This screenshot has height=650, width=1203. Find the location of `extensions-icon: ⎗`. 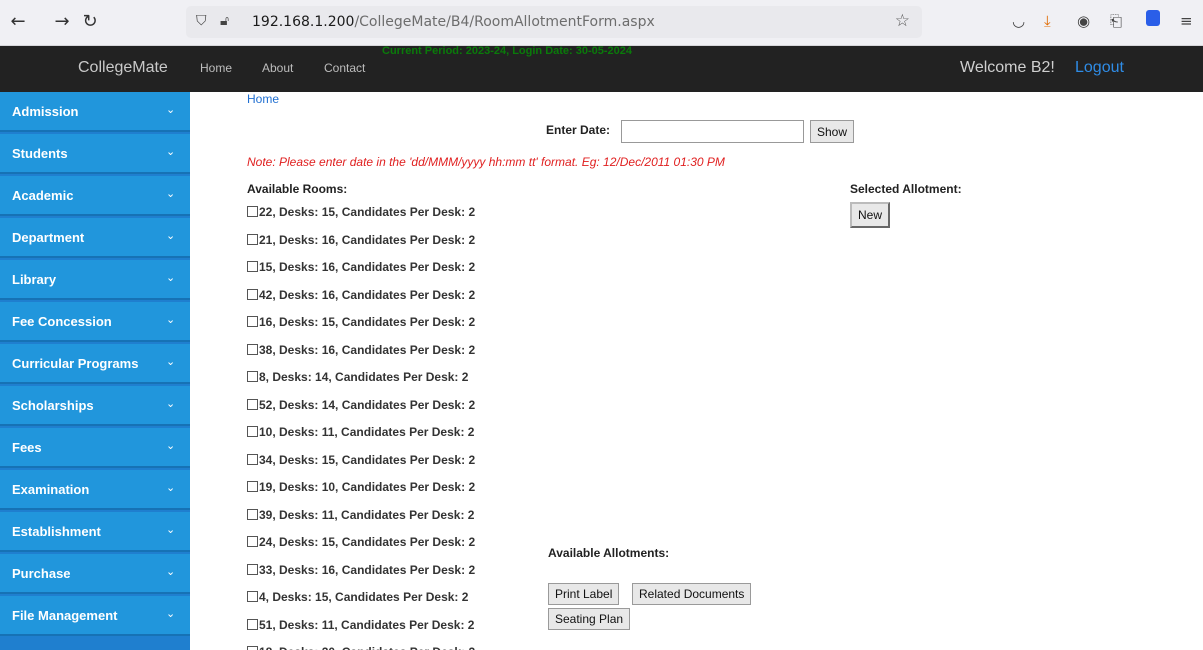

extensions-icon: ⎗ is located at coordinates (1116, 21).